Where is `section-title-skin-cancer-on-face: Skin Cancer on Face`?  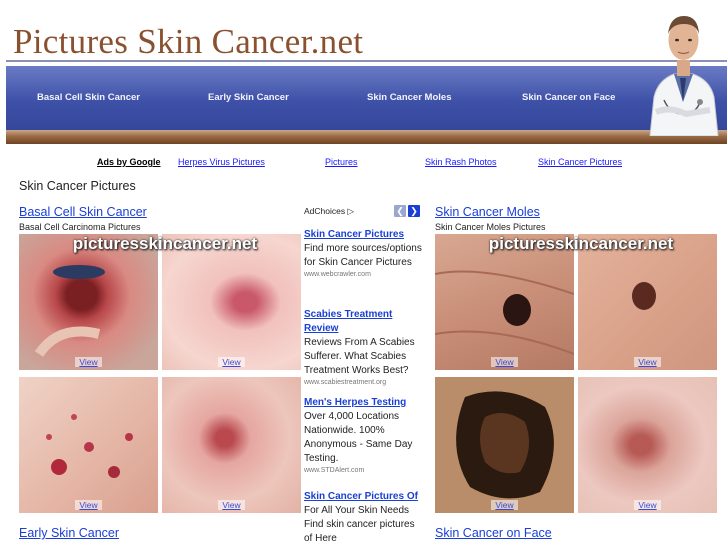 section-title-skin-cancer-on-face: Skin Cancer on Face is located at coordinates (493, 533).